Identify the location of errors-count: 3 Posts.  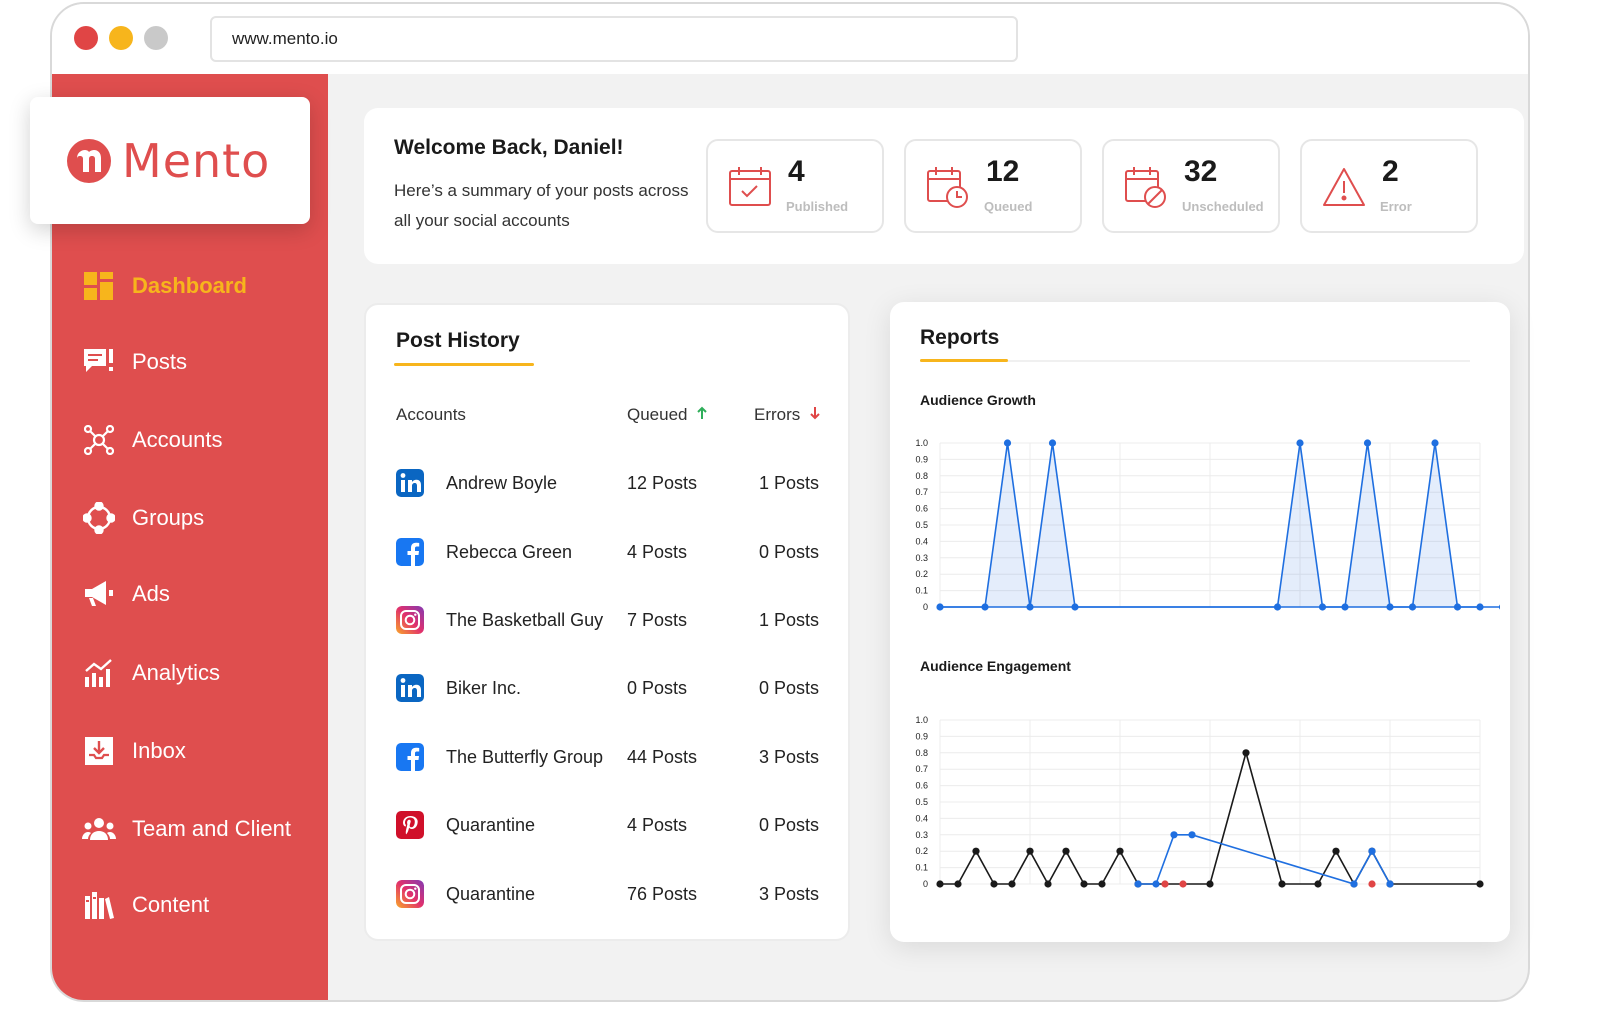
(789, 757).